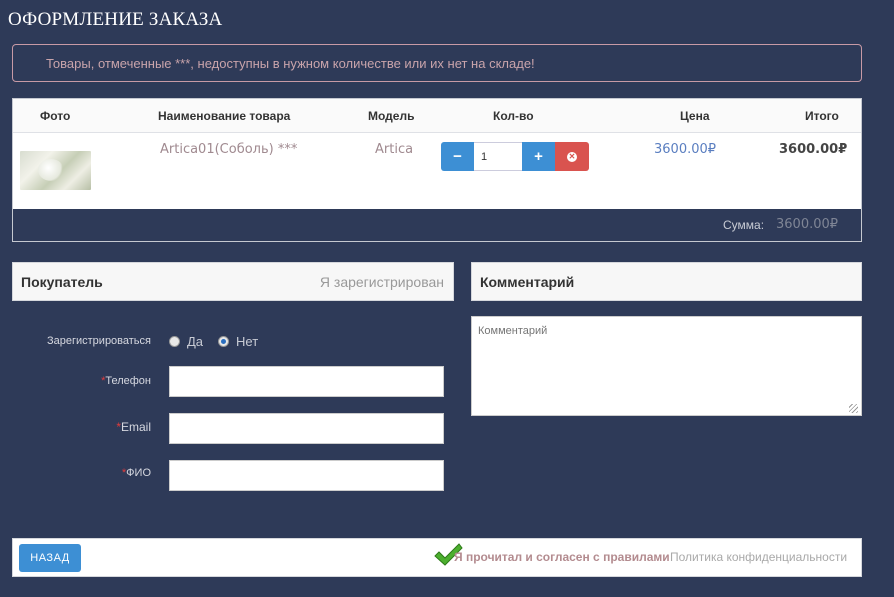  What do you see at coordinates (666, 366) in the screenshot?
I see `comment-textarea` at bounding box center [666, 366].